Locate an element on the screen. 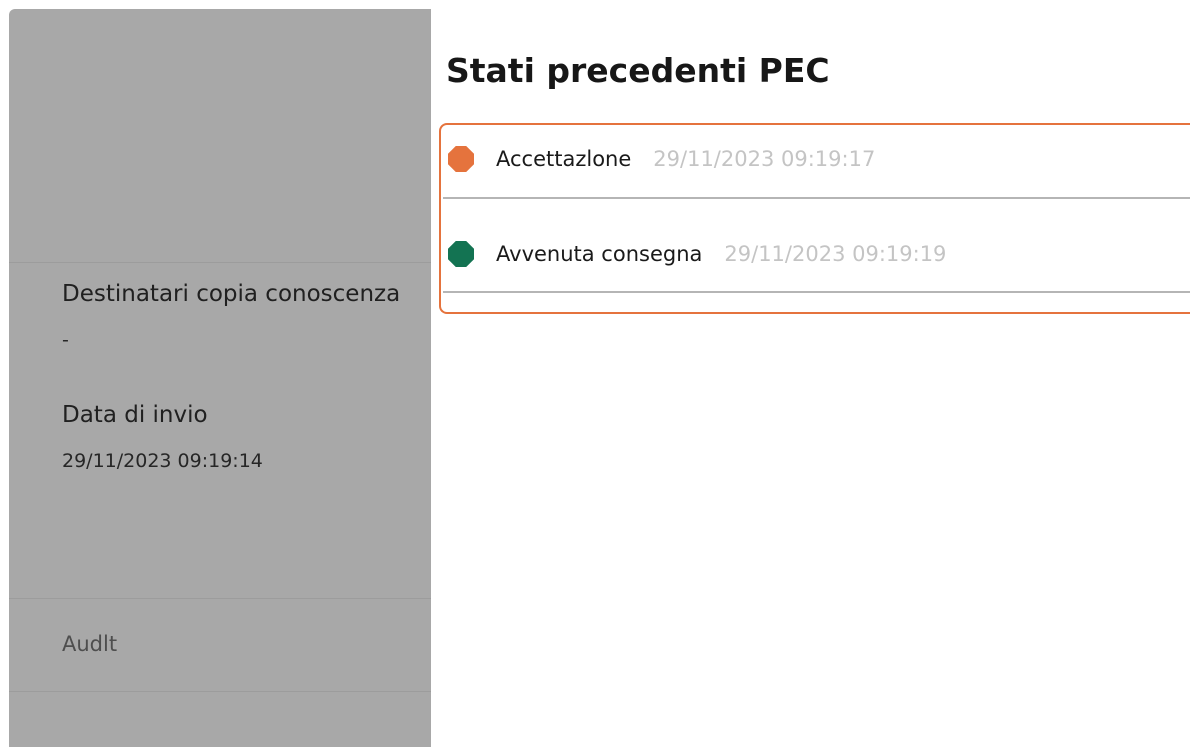 This screenshot has width=1194, height=747. drawer-title: Stati precedenti PEC is located at coordinates (638, 70).